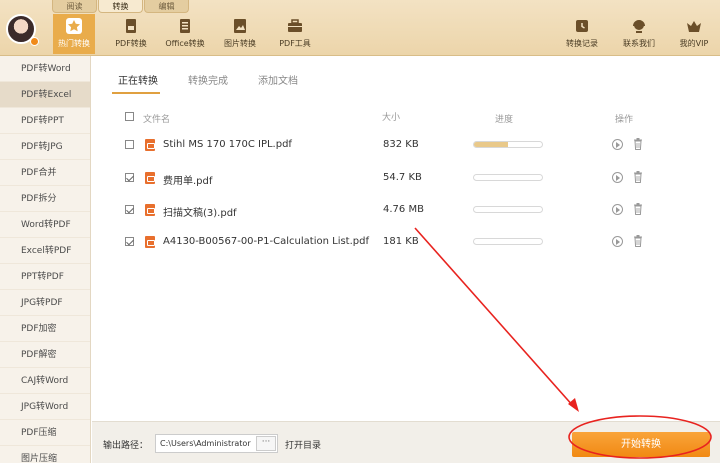  I want to click on header-action: 操作, so click(624, 120).